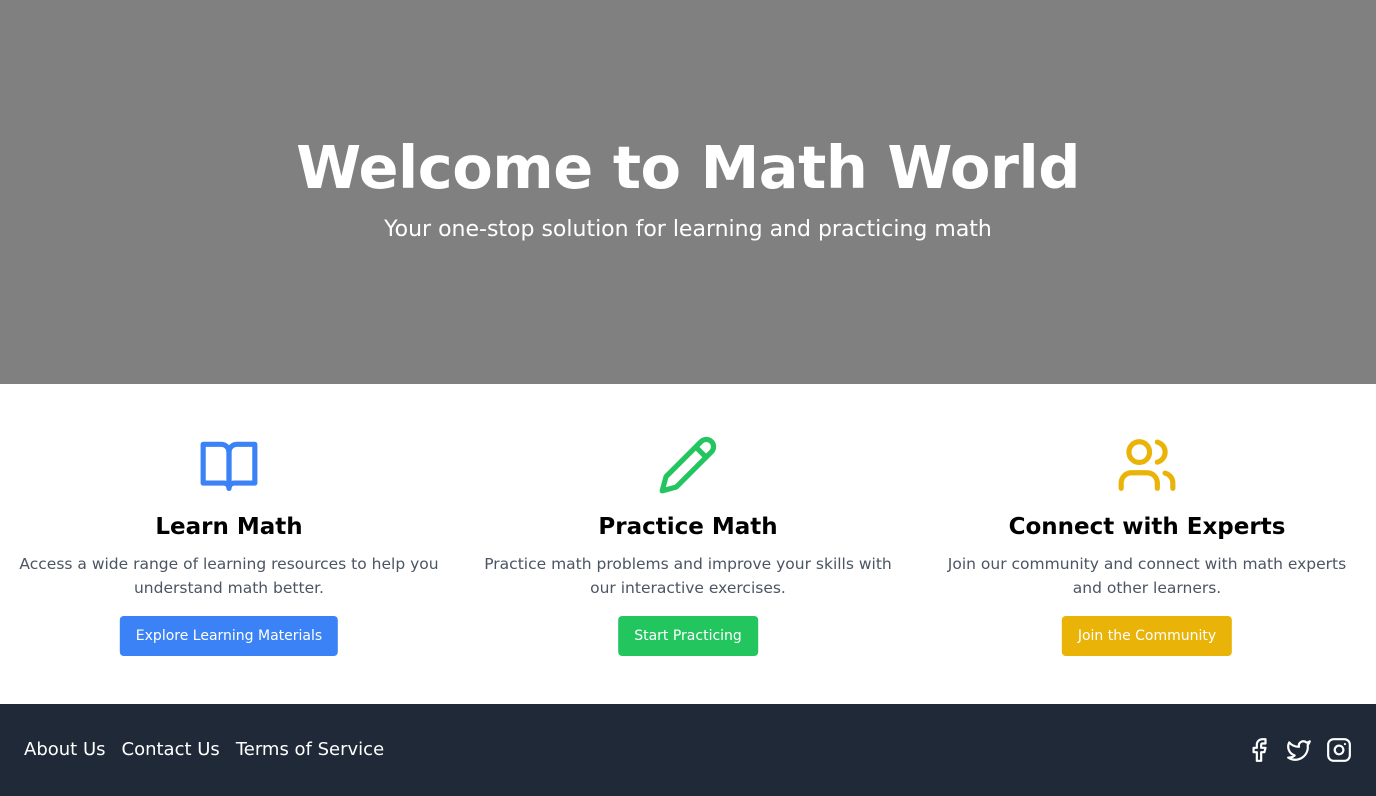 The width and height of the screenshot is (1376, 796). Describe the element at coordinates (65, 750) in the screenshot. I see `about-us-link: About Us` at that location.